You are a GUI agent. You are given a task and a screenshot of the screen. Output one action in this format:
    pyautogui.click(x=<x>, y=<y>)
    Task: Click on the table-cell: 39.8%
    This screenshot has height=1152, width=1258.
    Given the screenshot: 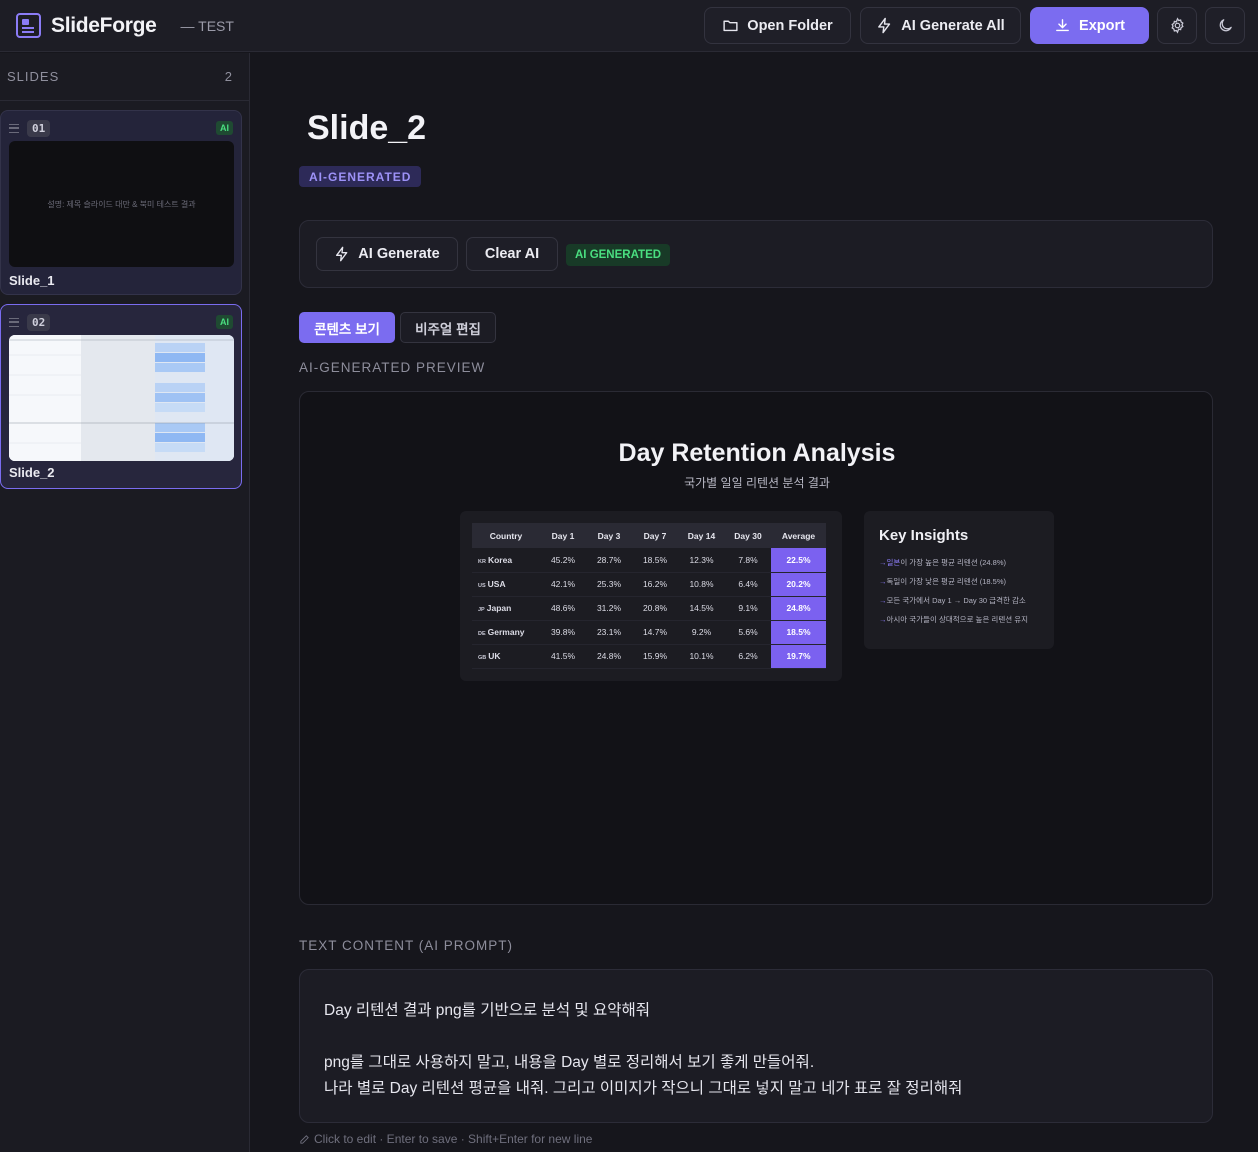 What is the action you would take?
    pyautogui.click(x=563, y=632)
    